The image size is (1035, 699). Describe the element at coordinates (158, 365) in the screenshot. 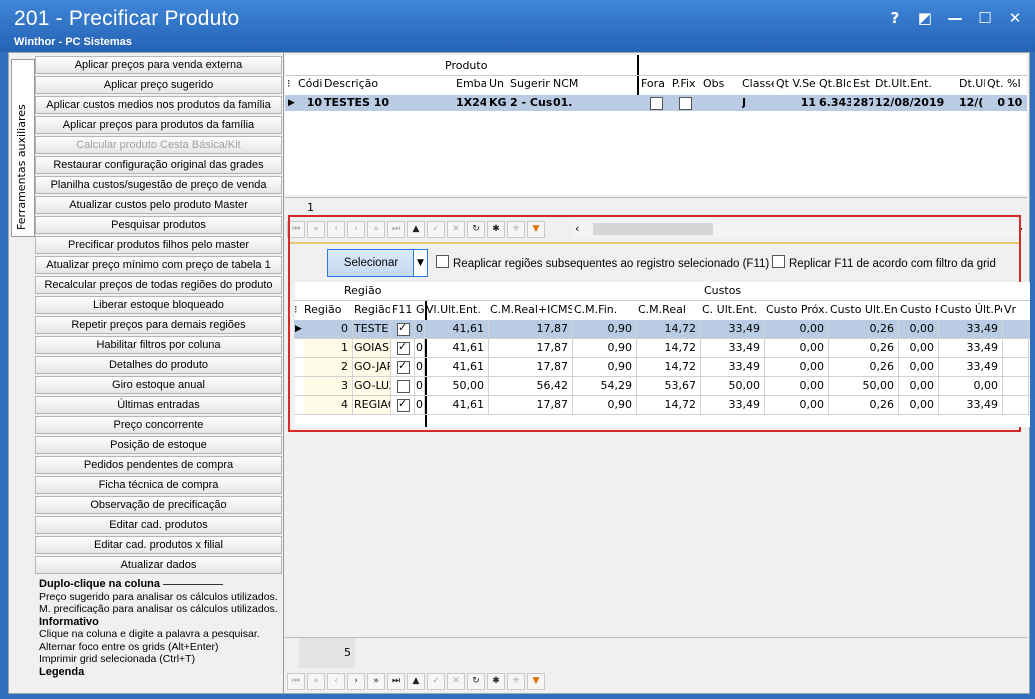

I see `tool-button: Detalhes do produto` at that location.